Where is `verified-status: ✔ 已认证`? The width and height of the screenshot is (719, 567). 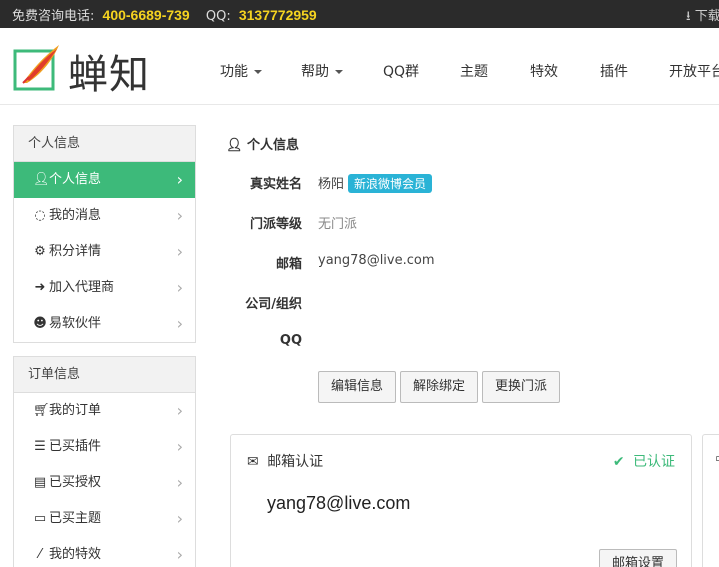
verified-status: ✔ 已认证 is located at coordinates (644, 461).